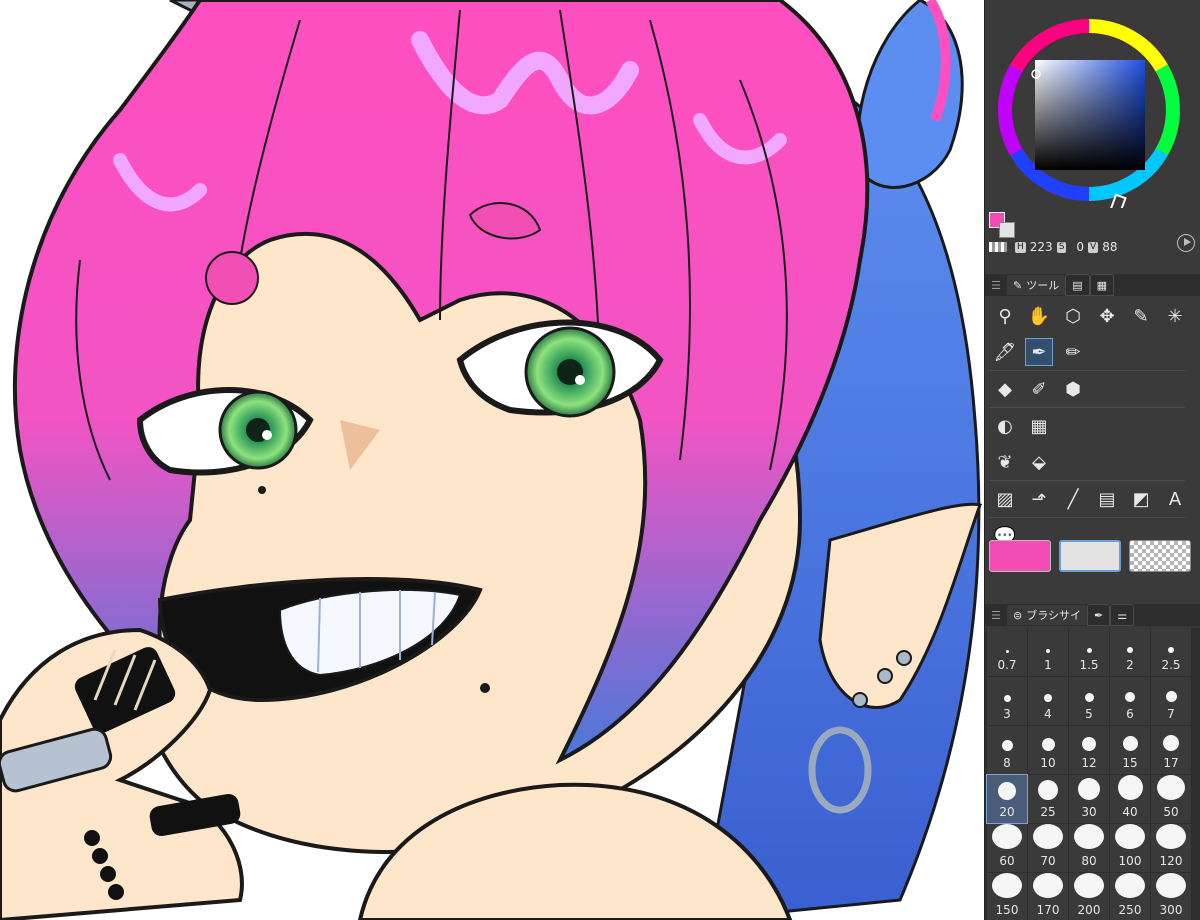  Describe the element at coordinates (1092, 107) in the screenshot. I see `color-wheel` at that location.